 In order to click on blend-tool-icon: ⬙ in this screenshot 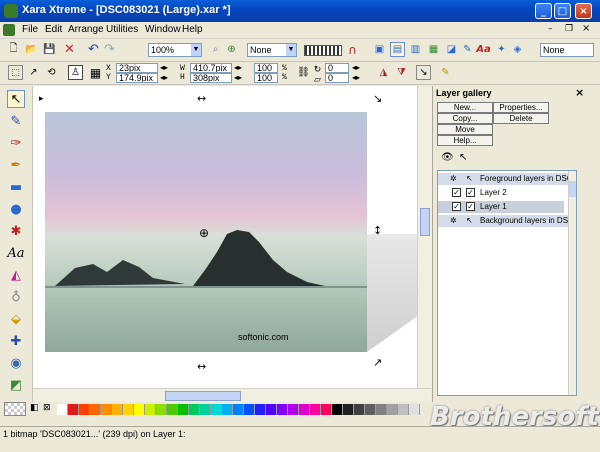, I will do `click(16, 319)`.